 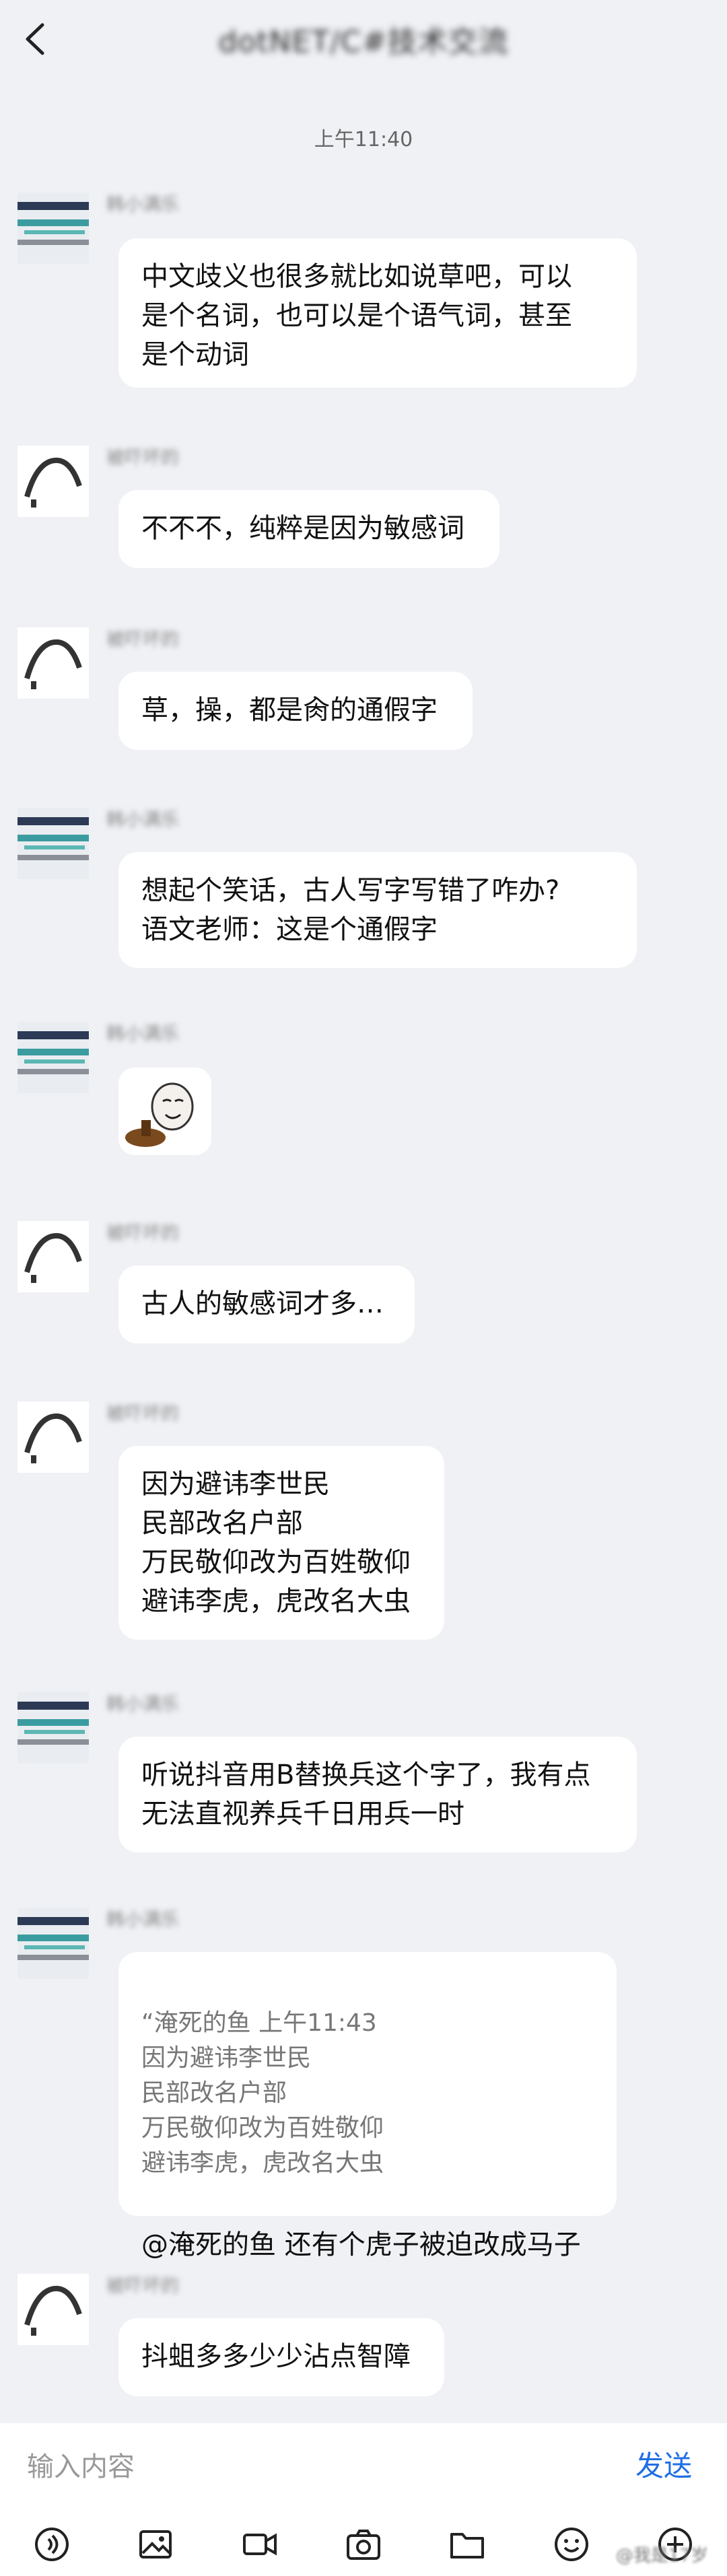 What do you see at coordinates (281, 1543) in the screenshot?
I see `message-bubble: 因为避讳李世民 民部改名户部 万民敬仰改为百姓敬仰 避讳李虎，虎改名大虫` at bounding box center [281, 1543].